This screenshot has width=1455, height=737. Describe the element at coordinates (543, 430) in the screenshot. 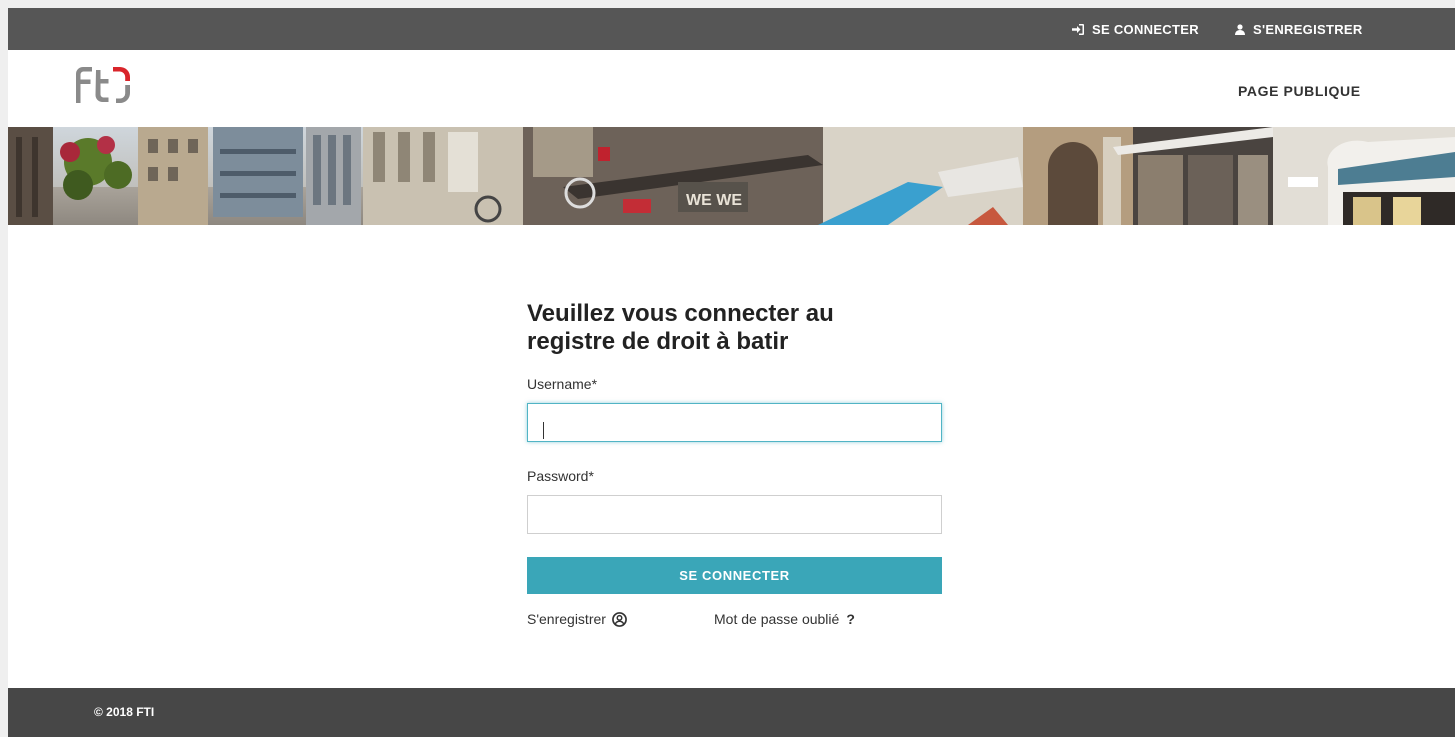

I see `text-caret` at that location.